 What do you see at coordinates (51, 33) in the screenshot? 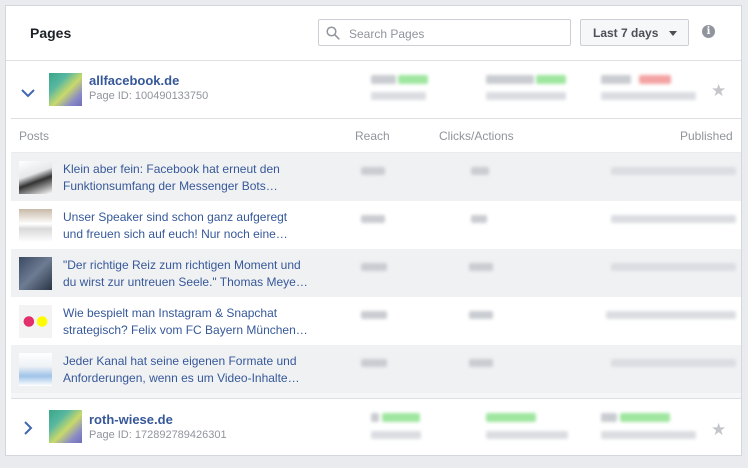
I see `page-title: Pages` at bounding box center [51, 33].